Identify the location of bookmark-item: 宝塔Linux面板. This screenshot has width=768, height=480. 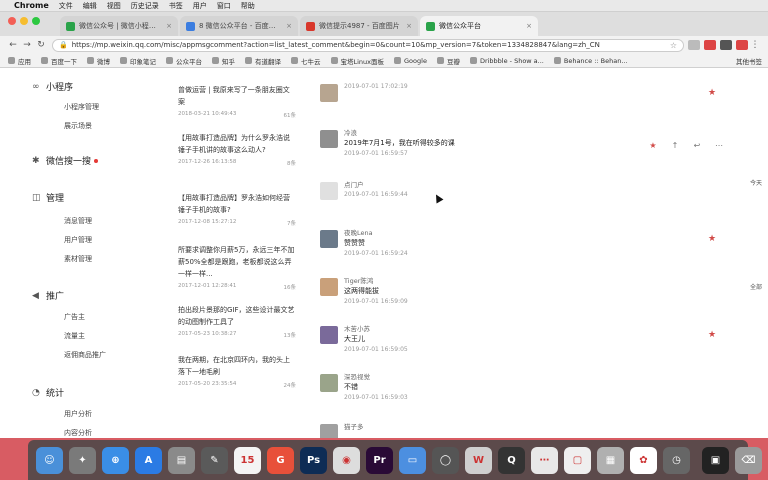
(357, 61).